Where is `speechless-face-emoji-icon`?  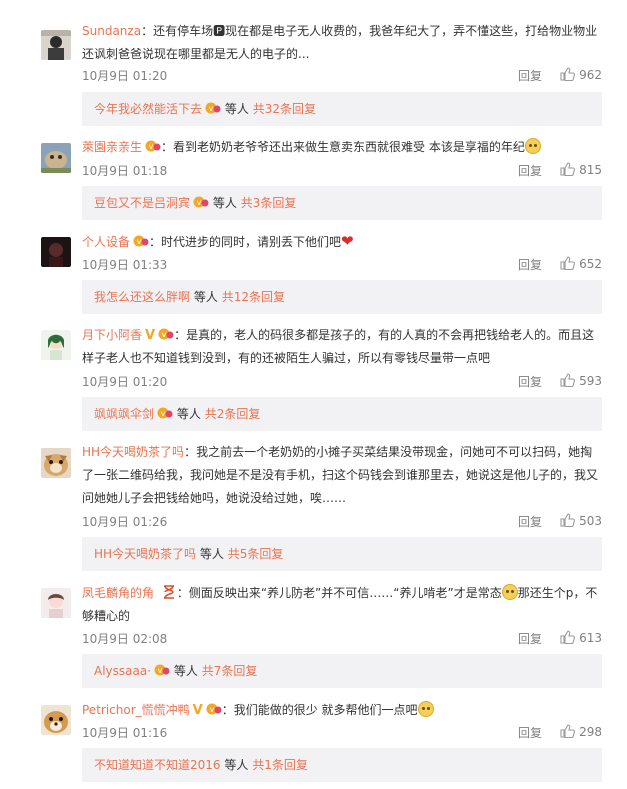 speechless-face-emoji-icon is located at coordinates (509, 592).